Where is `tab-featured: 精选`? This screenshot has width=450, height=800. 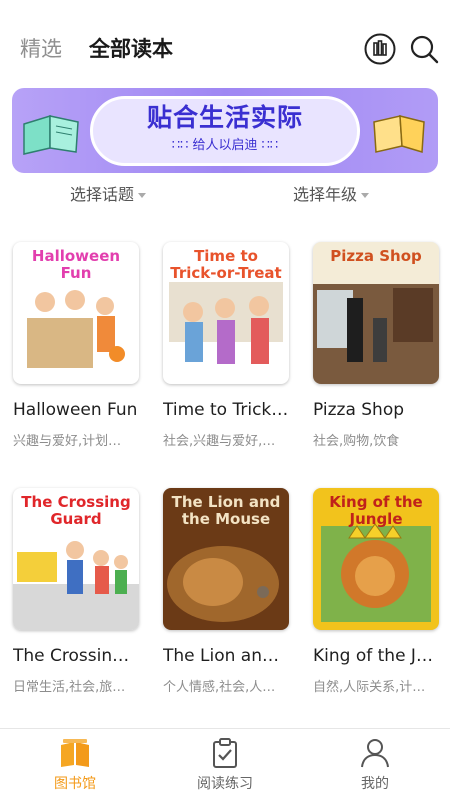 tab-featured: 精选 is located at coordinates (41, 49).